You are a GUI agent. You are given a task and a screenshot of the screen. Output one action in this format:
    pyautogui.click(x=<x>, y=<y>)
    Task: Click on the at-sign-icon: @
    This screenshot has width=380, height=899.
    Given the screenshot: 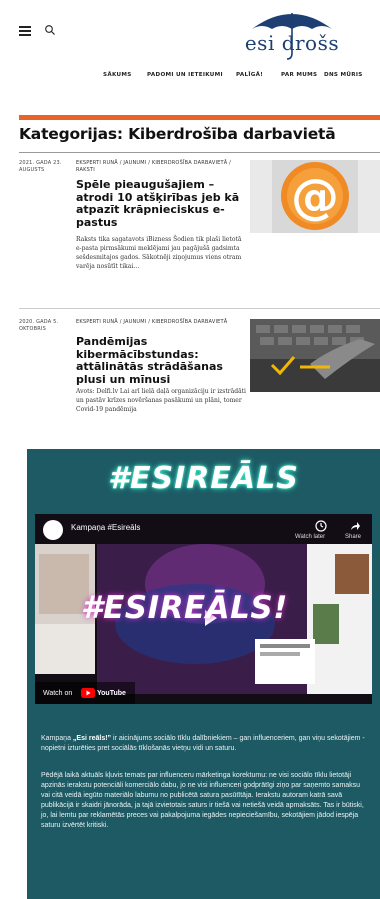 What is the action you would take?
    pyautogui.click(x=315, y=196)
    